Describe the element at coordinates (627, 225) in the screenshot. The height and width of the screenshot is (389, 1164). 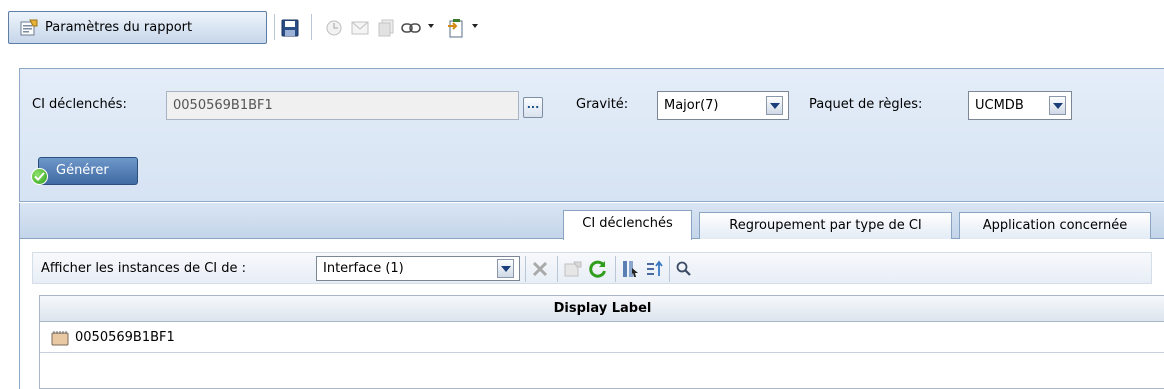
I see `tab-triggered-cis: CI déclenchés` at that location.